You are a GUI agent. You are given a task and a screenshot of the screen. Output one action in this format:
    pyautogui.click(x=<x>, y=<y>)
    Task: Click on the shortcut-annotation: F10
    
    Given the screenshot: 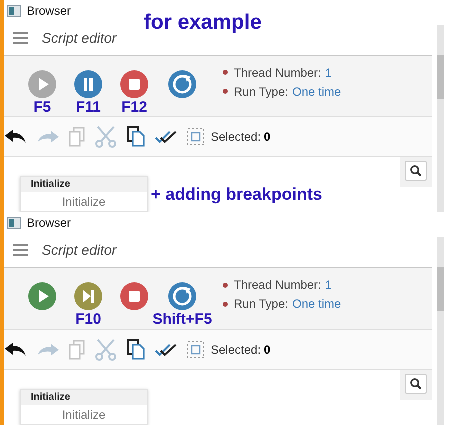 What is the action you would take?
    pyautogui.click(x=89, y=319)
    